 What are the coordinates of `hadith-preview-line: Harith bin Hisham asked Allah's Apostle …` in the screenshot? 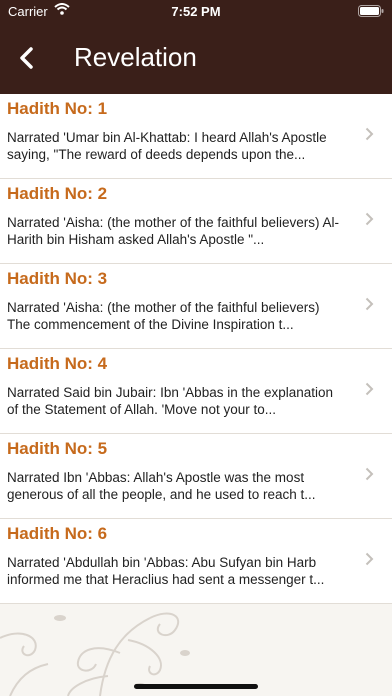 It's located at (136, 239).